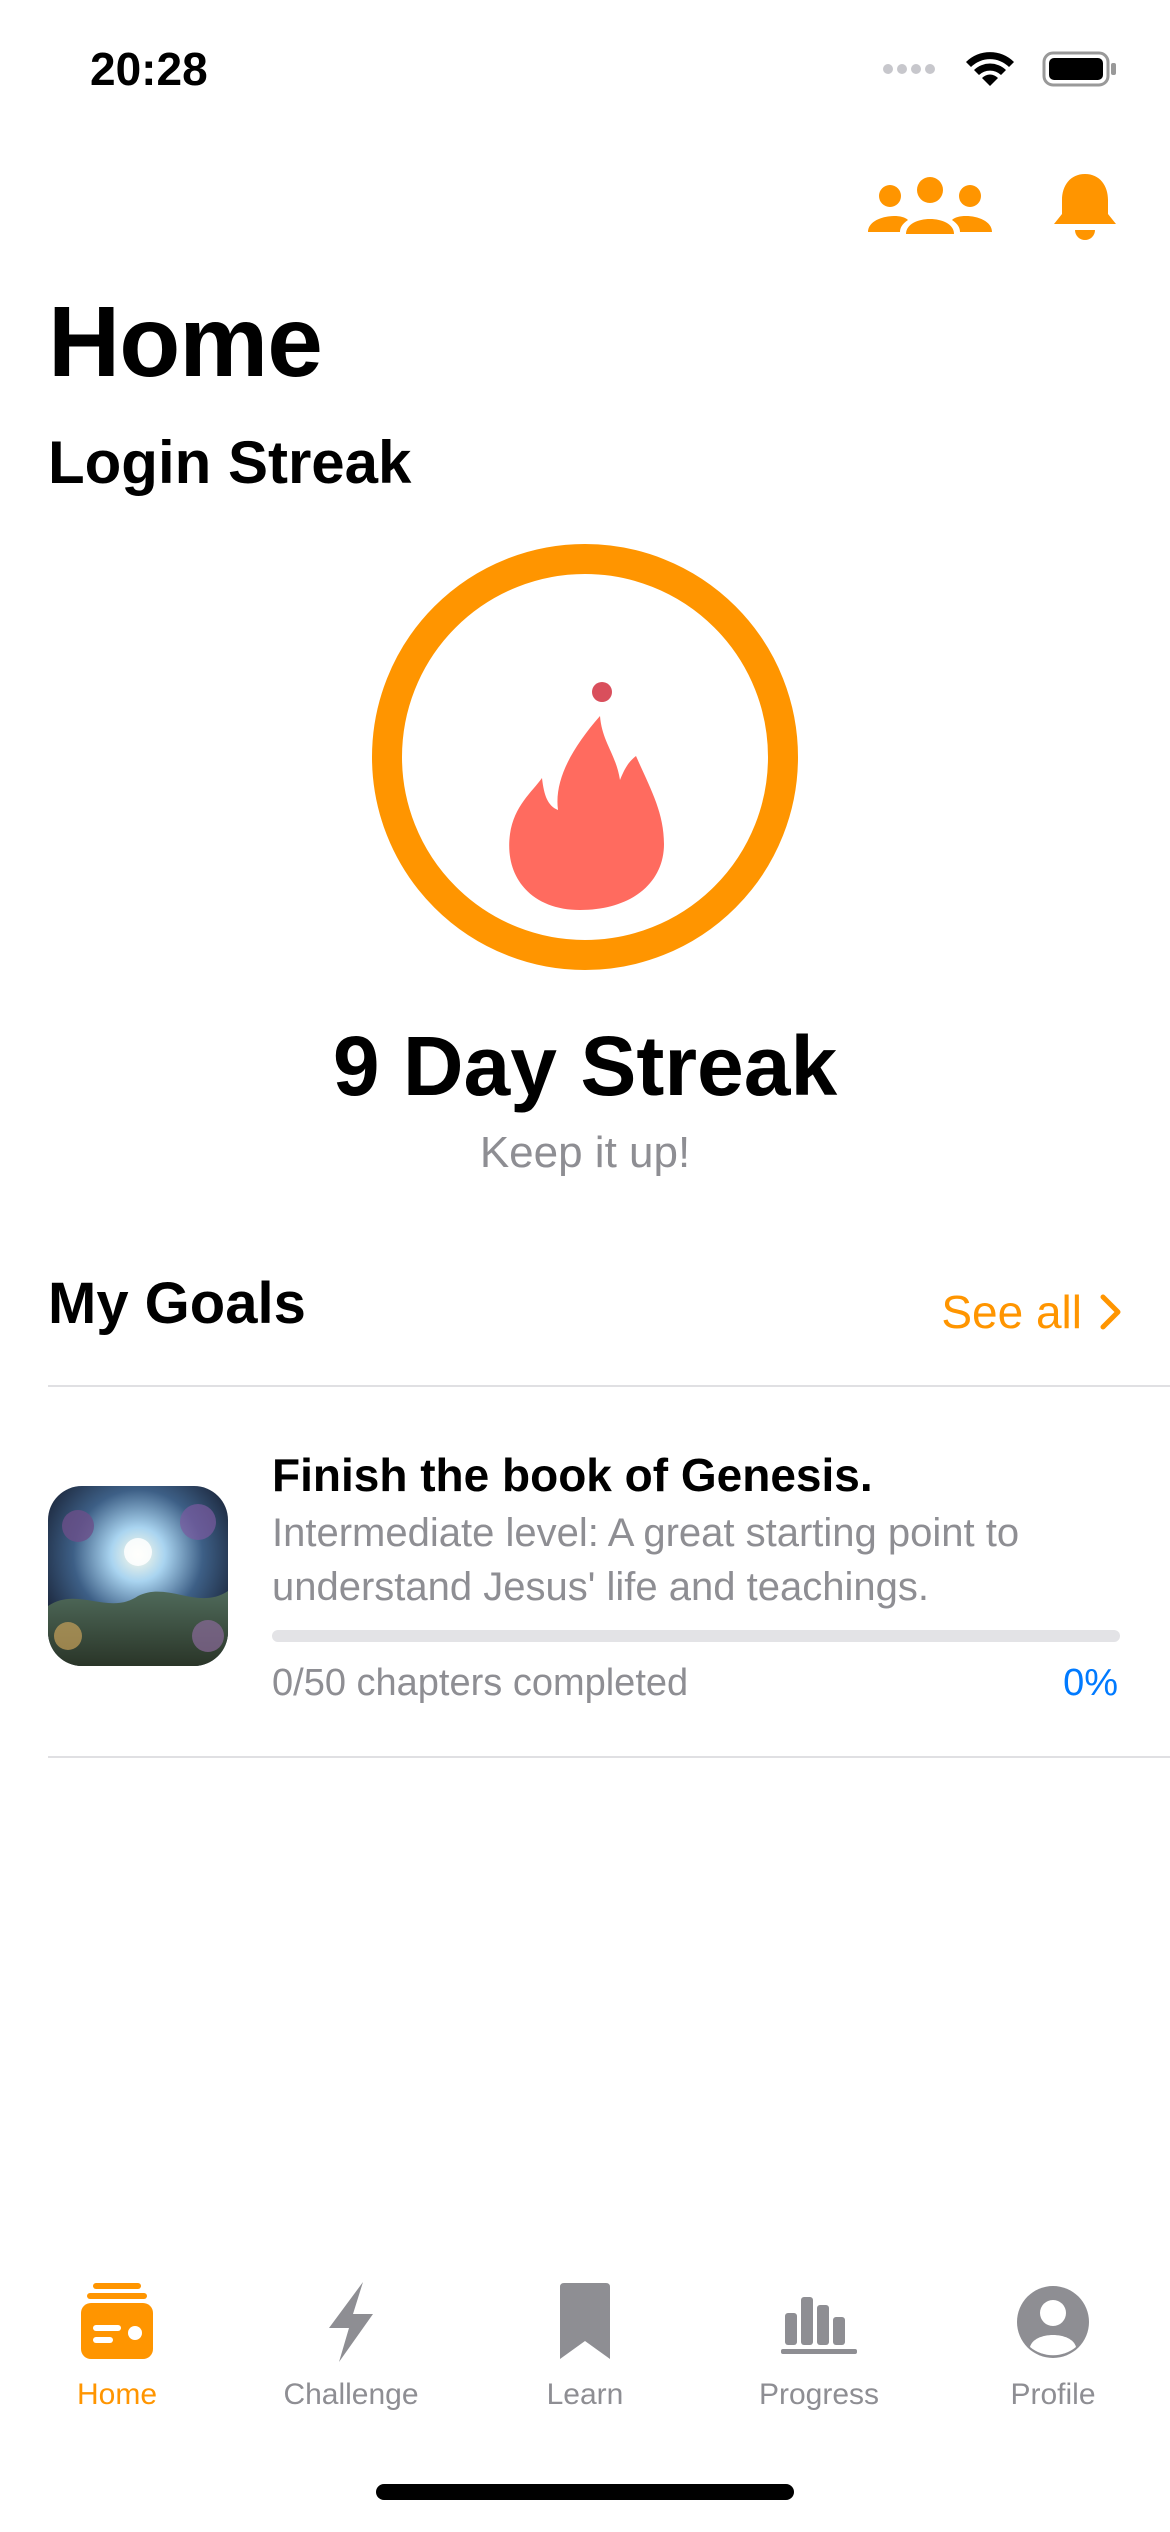 The height and width of the screenshot is (2532, 1170). What do you see at coordinates (819, 2394) in the screenshot?
I see `tab-label: Progress` at bounding box center [819, 2394].